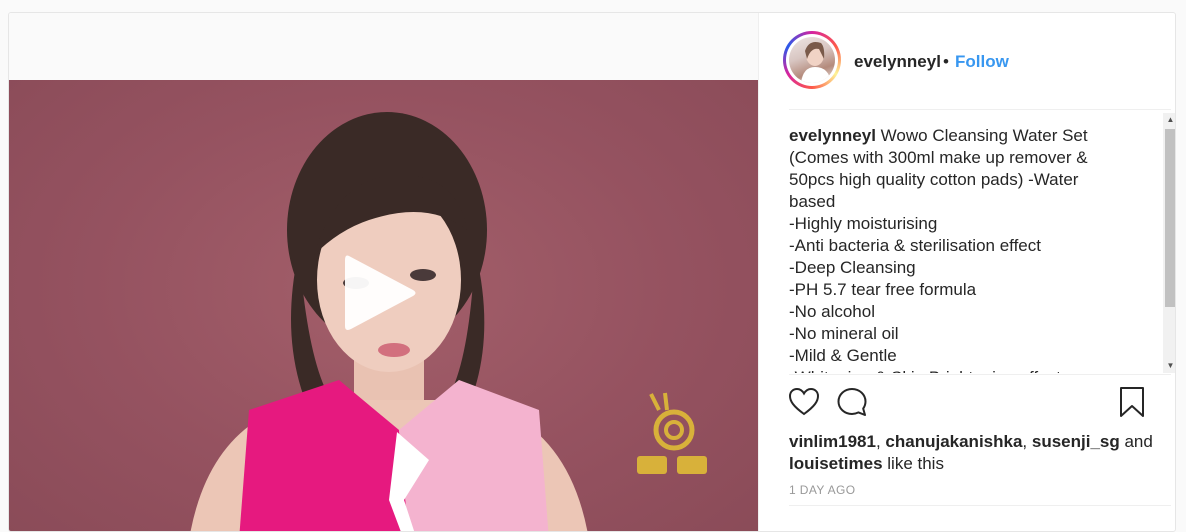  Describe the element at coordinates (1132, 402) in the screenshot. I see `bookmark-icon` at that location.